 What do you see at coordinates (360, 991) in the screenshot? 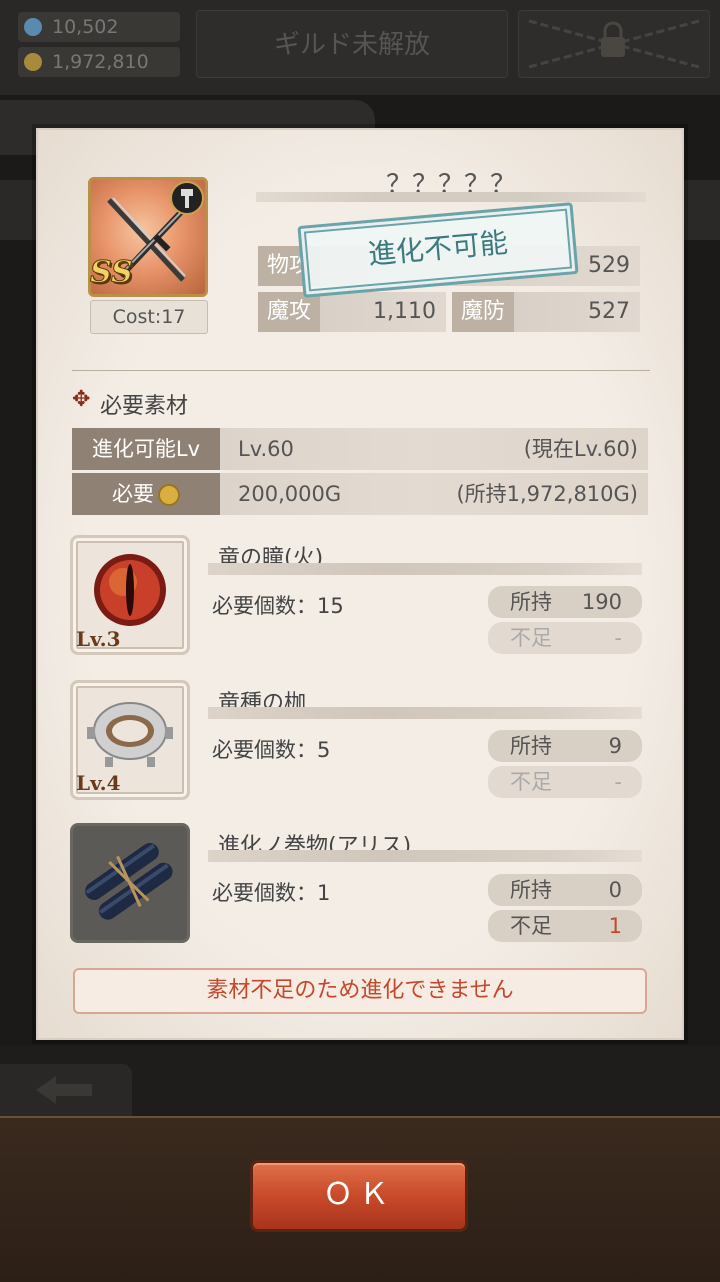
I see `insufficient-materials-message: 素材不足のため進化できません` at bounding box center [360, 991].